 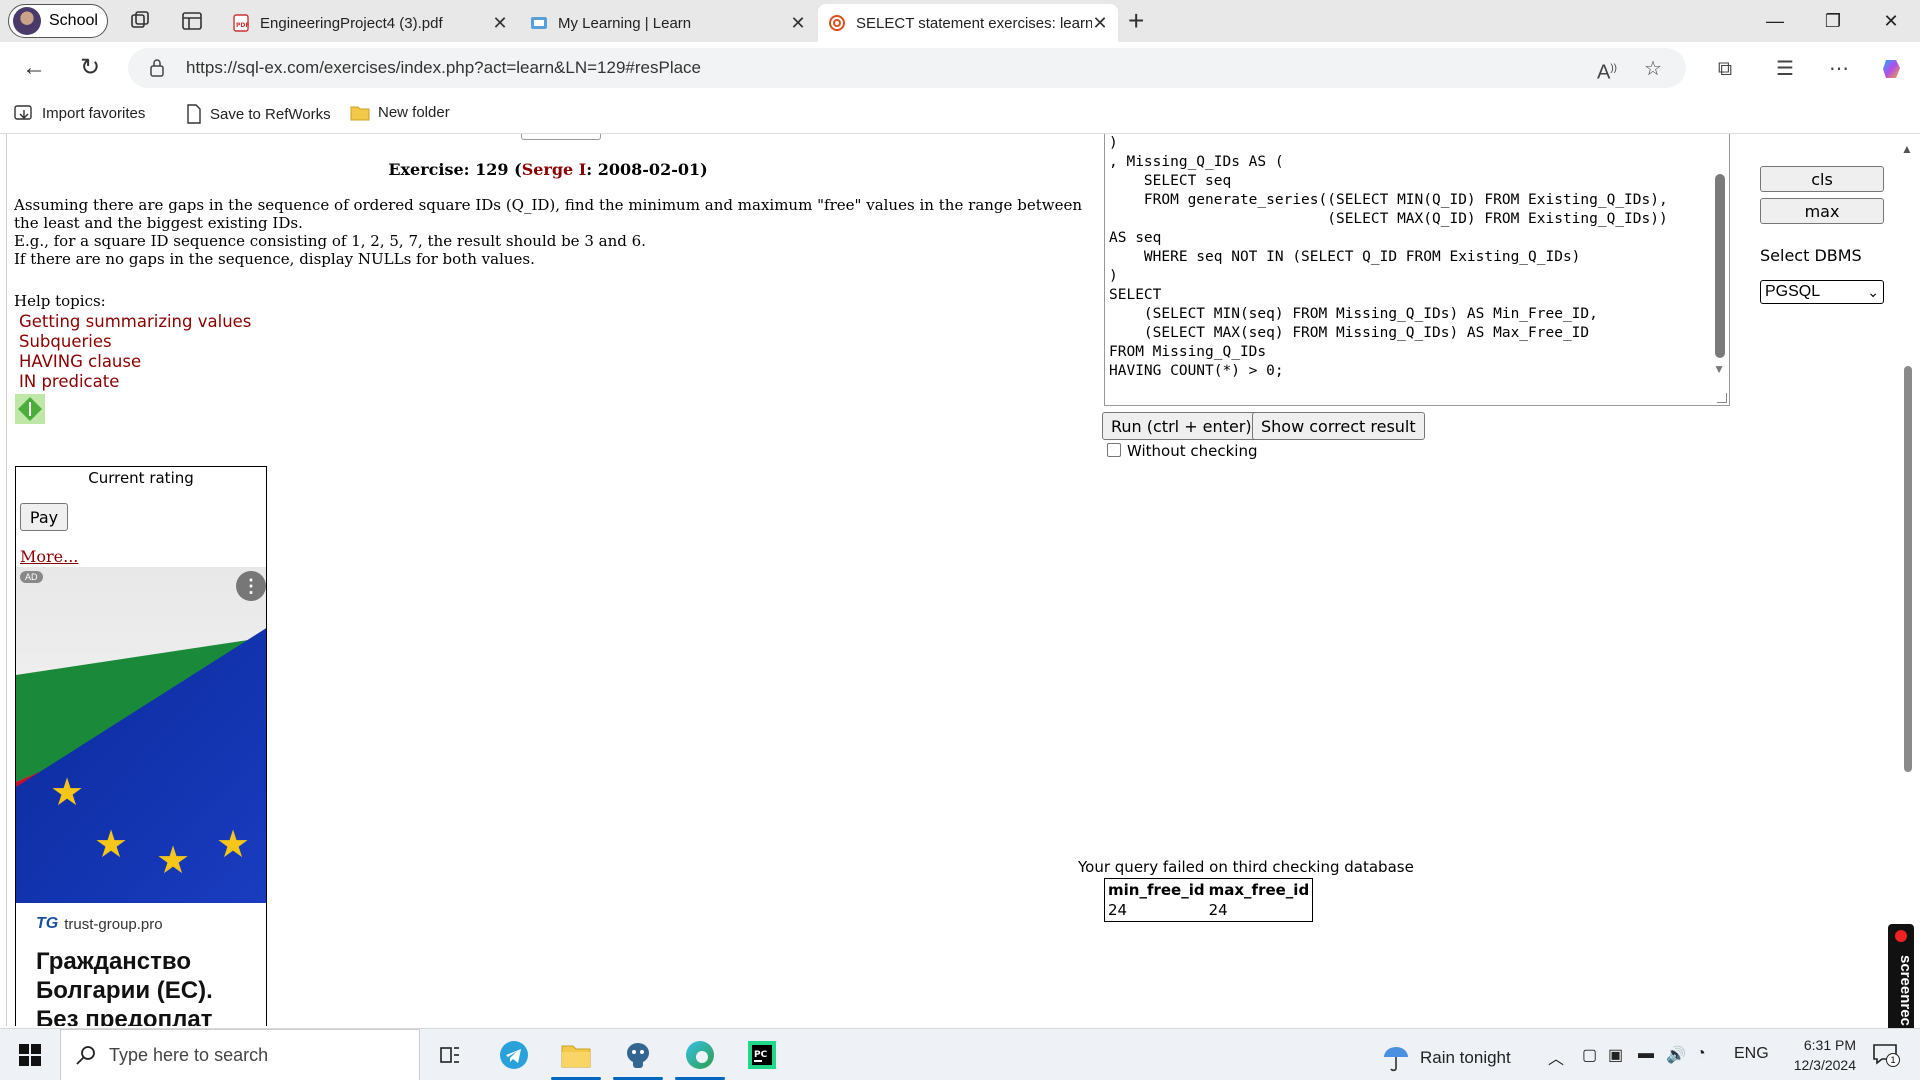 What do you see at coordinates (1751, 1054) in the screenshot?
I see `language-indicator: ENG` at bounding box center [1751, 1054].